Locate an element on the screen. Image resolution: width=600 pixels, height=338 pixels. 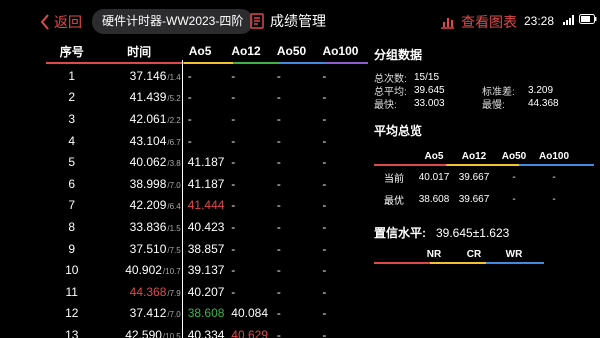
conf-col-cr: CR is located at coordinates (474, 254).